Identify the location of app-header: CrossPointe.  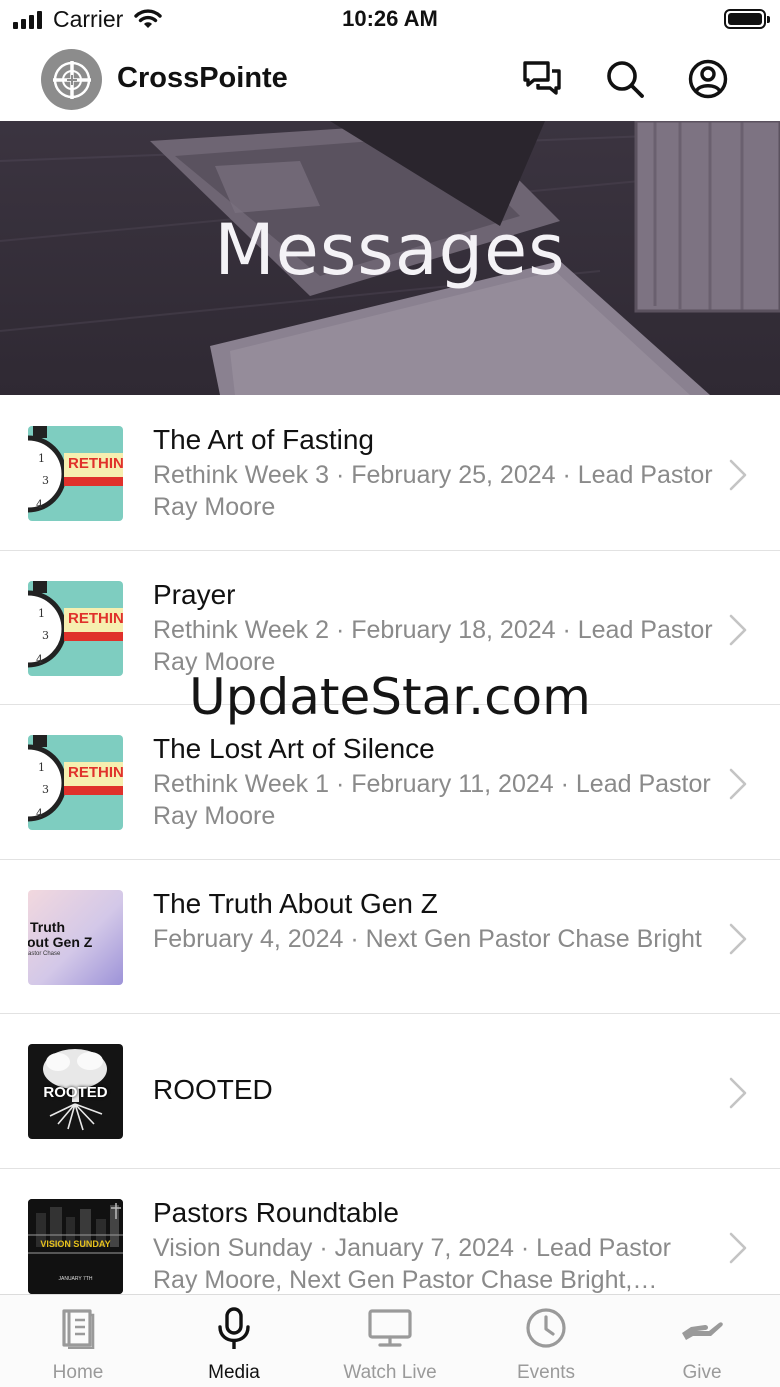
(390, 80).